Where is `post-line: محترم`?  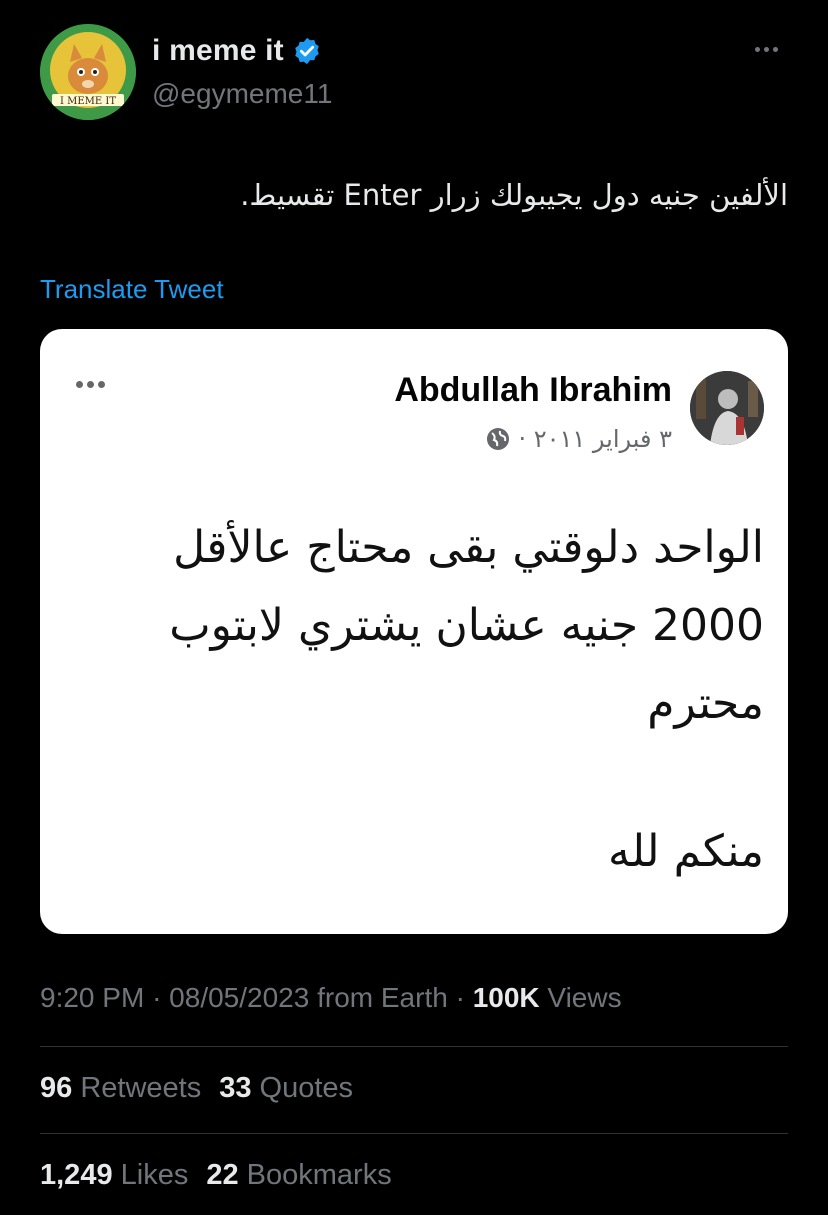
post-line: محترم is located at coordinates (705, 703).